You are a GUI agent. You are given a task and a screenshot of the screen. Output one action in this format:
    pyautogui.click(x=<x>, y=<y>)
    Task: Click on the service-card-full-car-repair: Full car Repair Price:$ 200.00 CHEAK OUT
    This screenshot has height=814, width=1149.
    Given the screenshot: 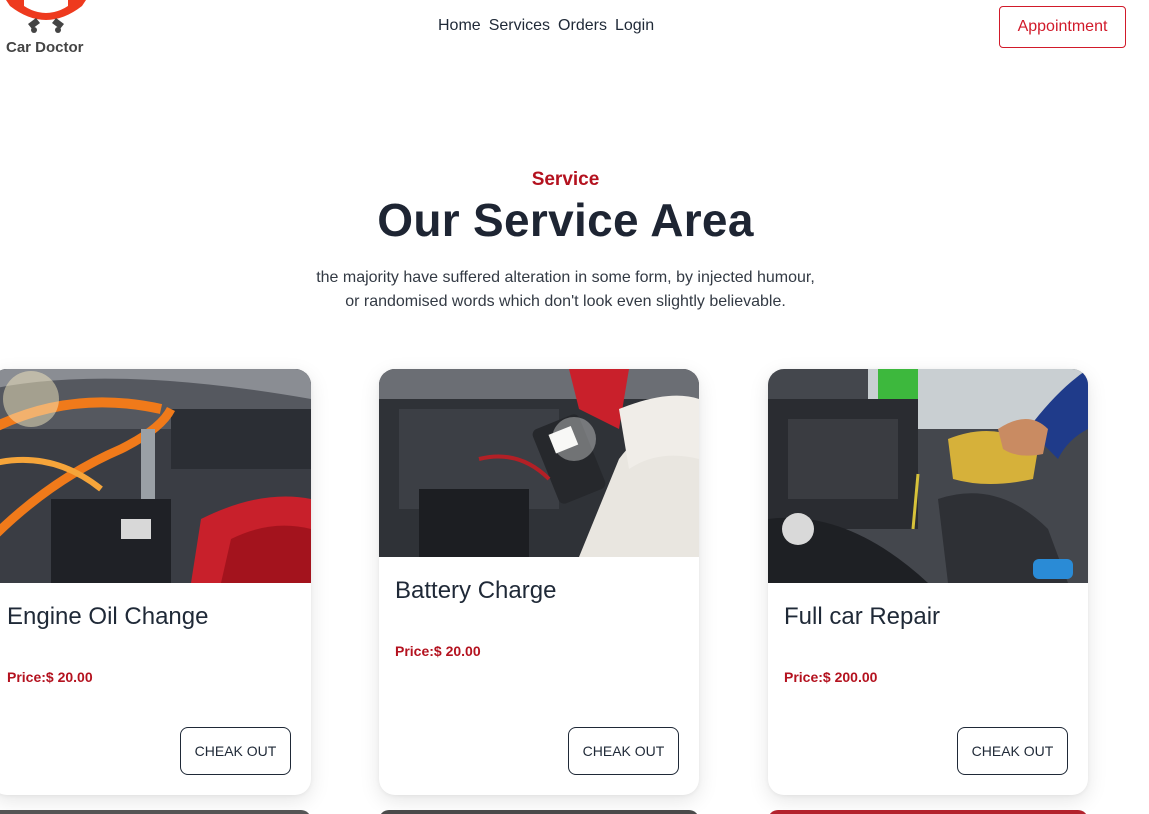 What is the action you would take?
    pyautogui.click(x=928, y=582)
    